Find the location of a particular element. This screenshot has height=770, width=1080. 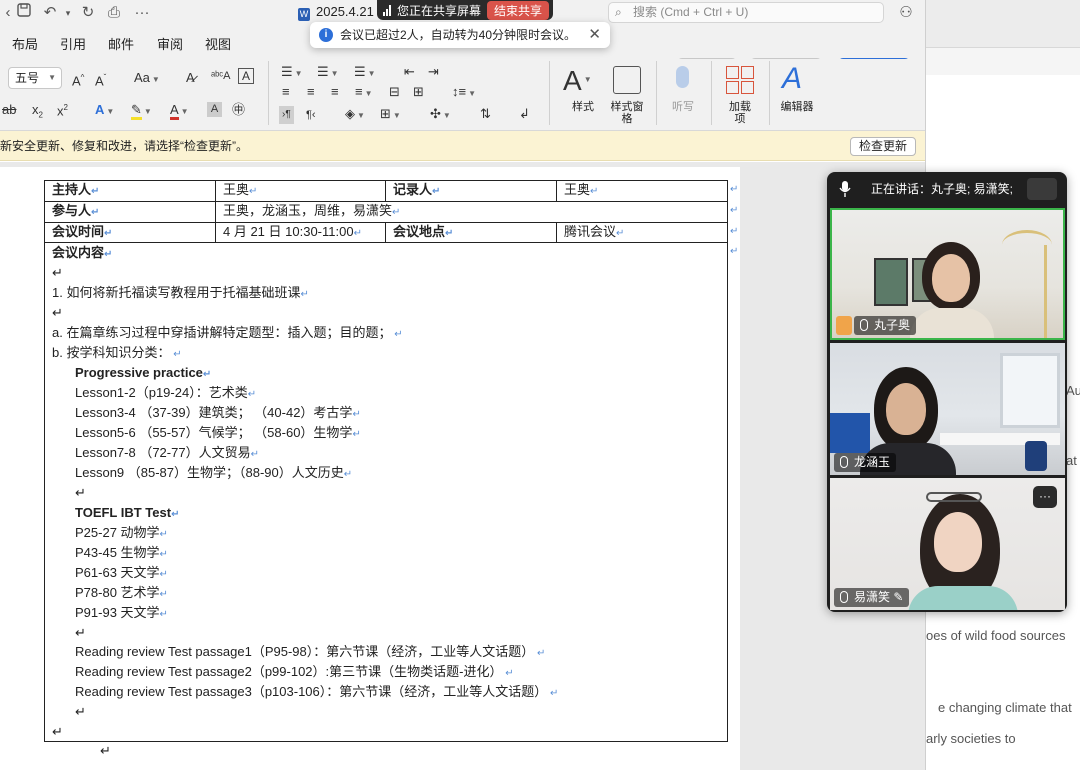

check-update-button: 检查更新 is located at coordinates (883, 146).